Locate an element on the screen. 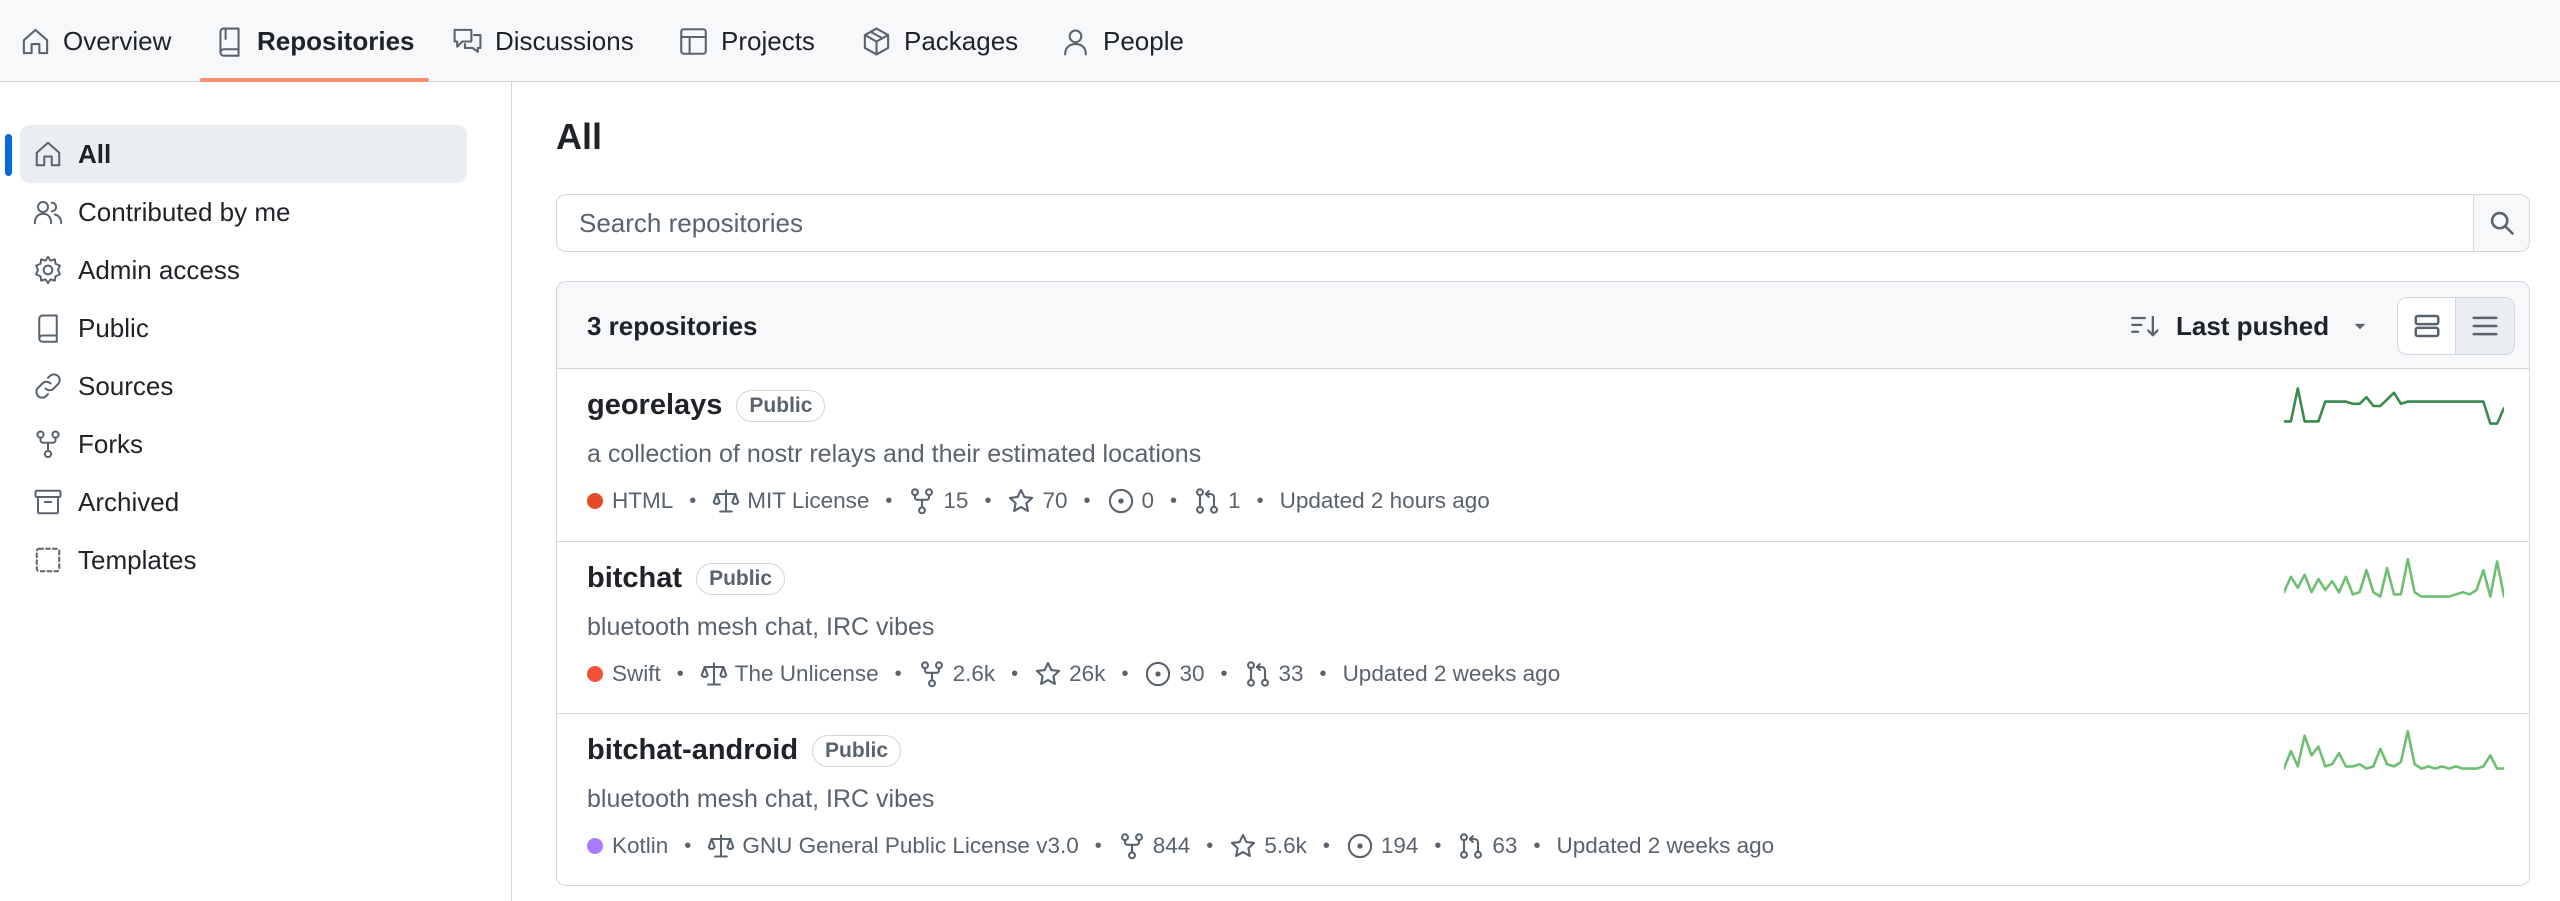 Image resolution: width=2560 pixels, height=901 pixels. fork-icon is located at coordinates (931, 674).